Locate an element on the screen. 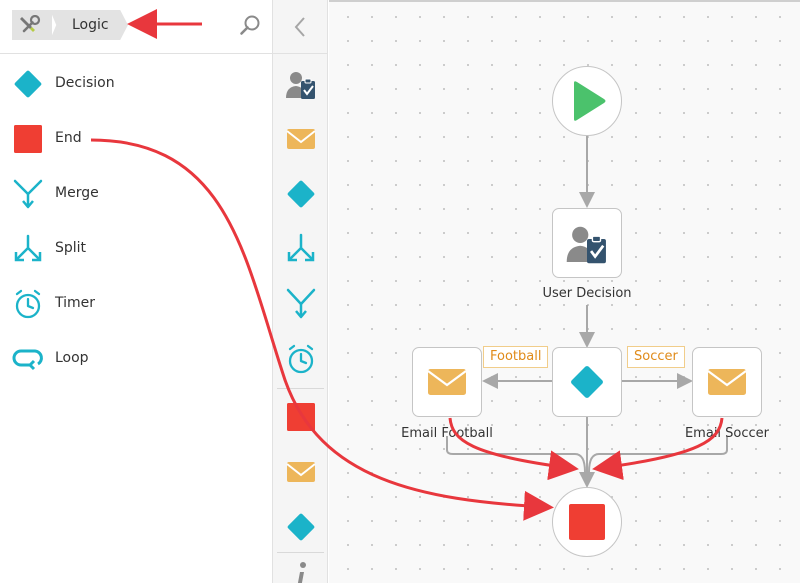 The height and width of the screenshot is (583, 800). email-football-label: Email Football is located at coordinates (447, 433).